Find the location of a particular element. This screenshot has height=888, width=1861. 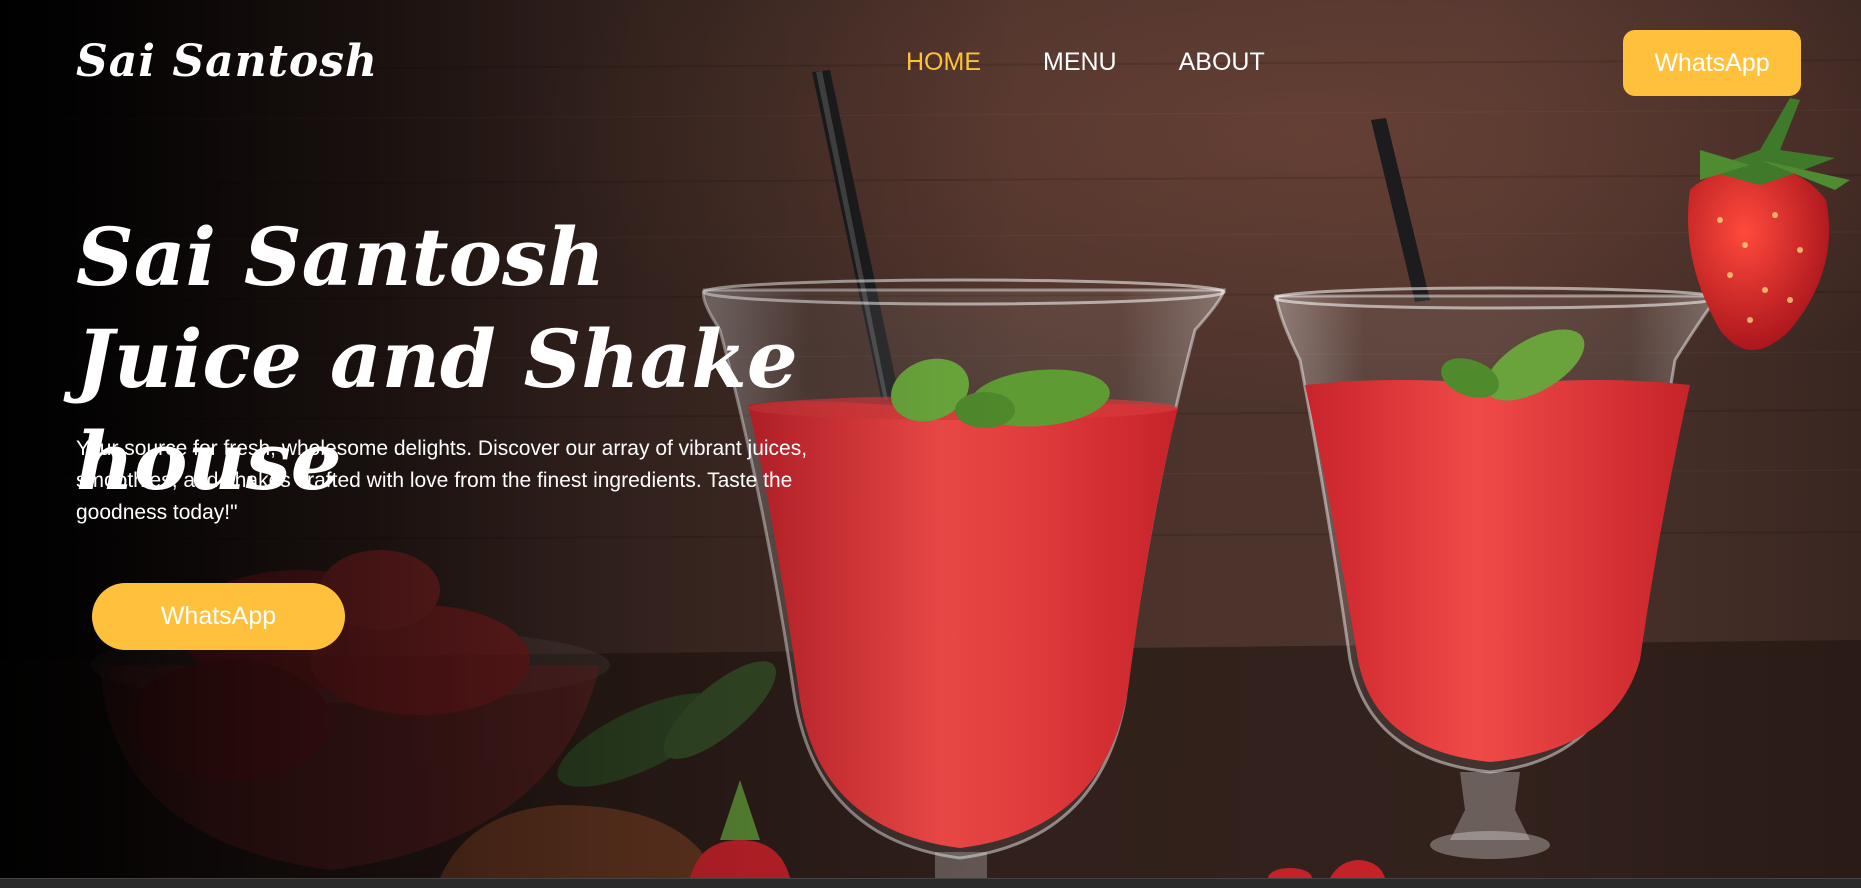

nav-link-menu: MENU is located at coordinates (1080, 62).